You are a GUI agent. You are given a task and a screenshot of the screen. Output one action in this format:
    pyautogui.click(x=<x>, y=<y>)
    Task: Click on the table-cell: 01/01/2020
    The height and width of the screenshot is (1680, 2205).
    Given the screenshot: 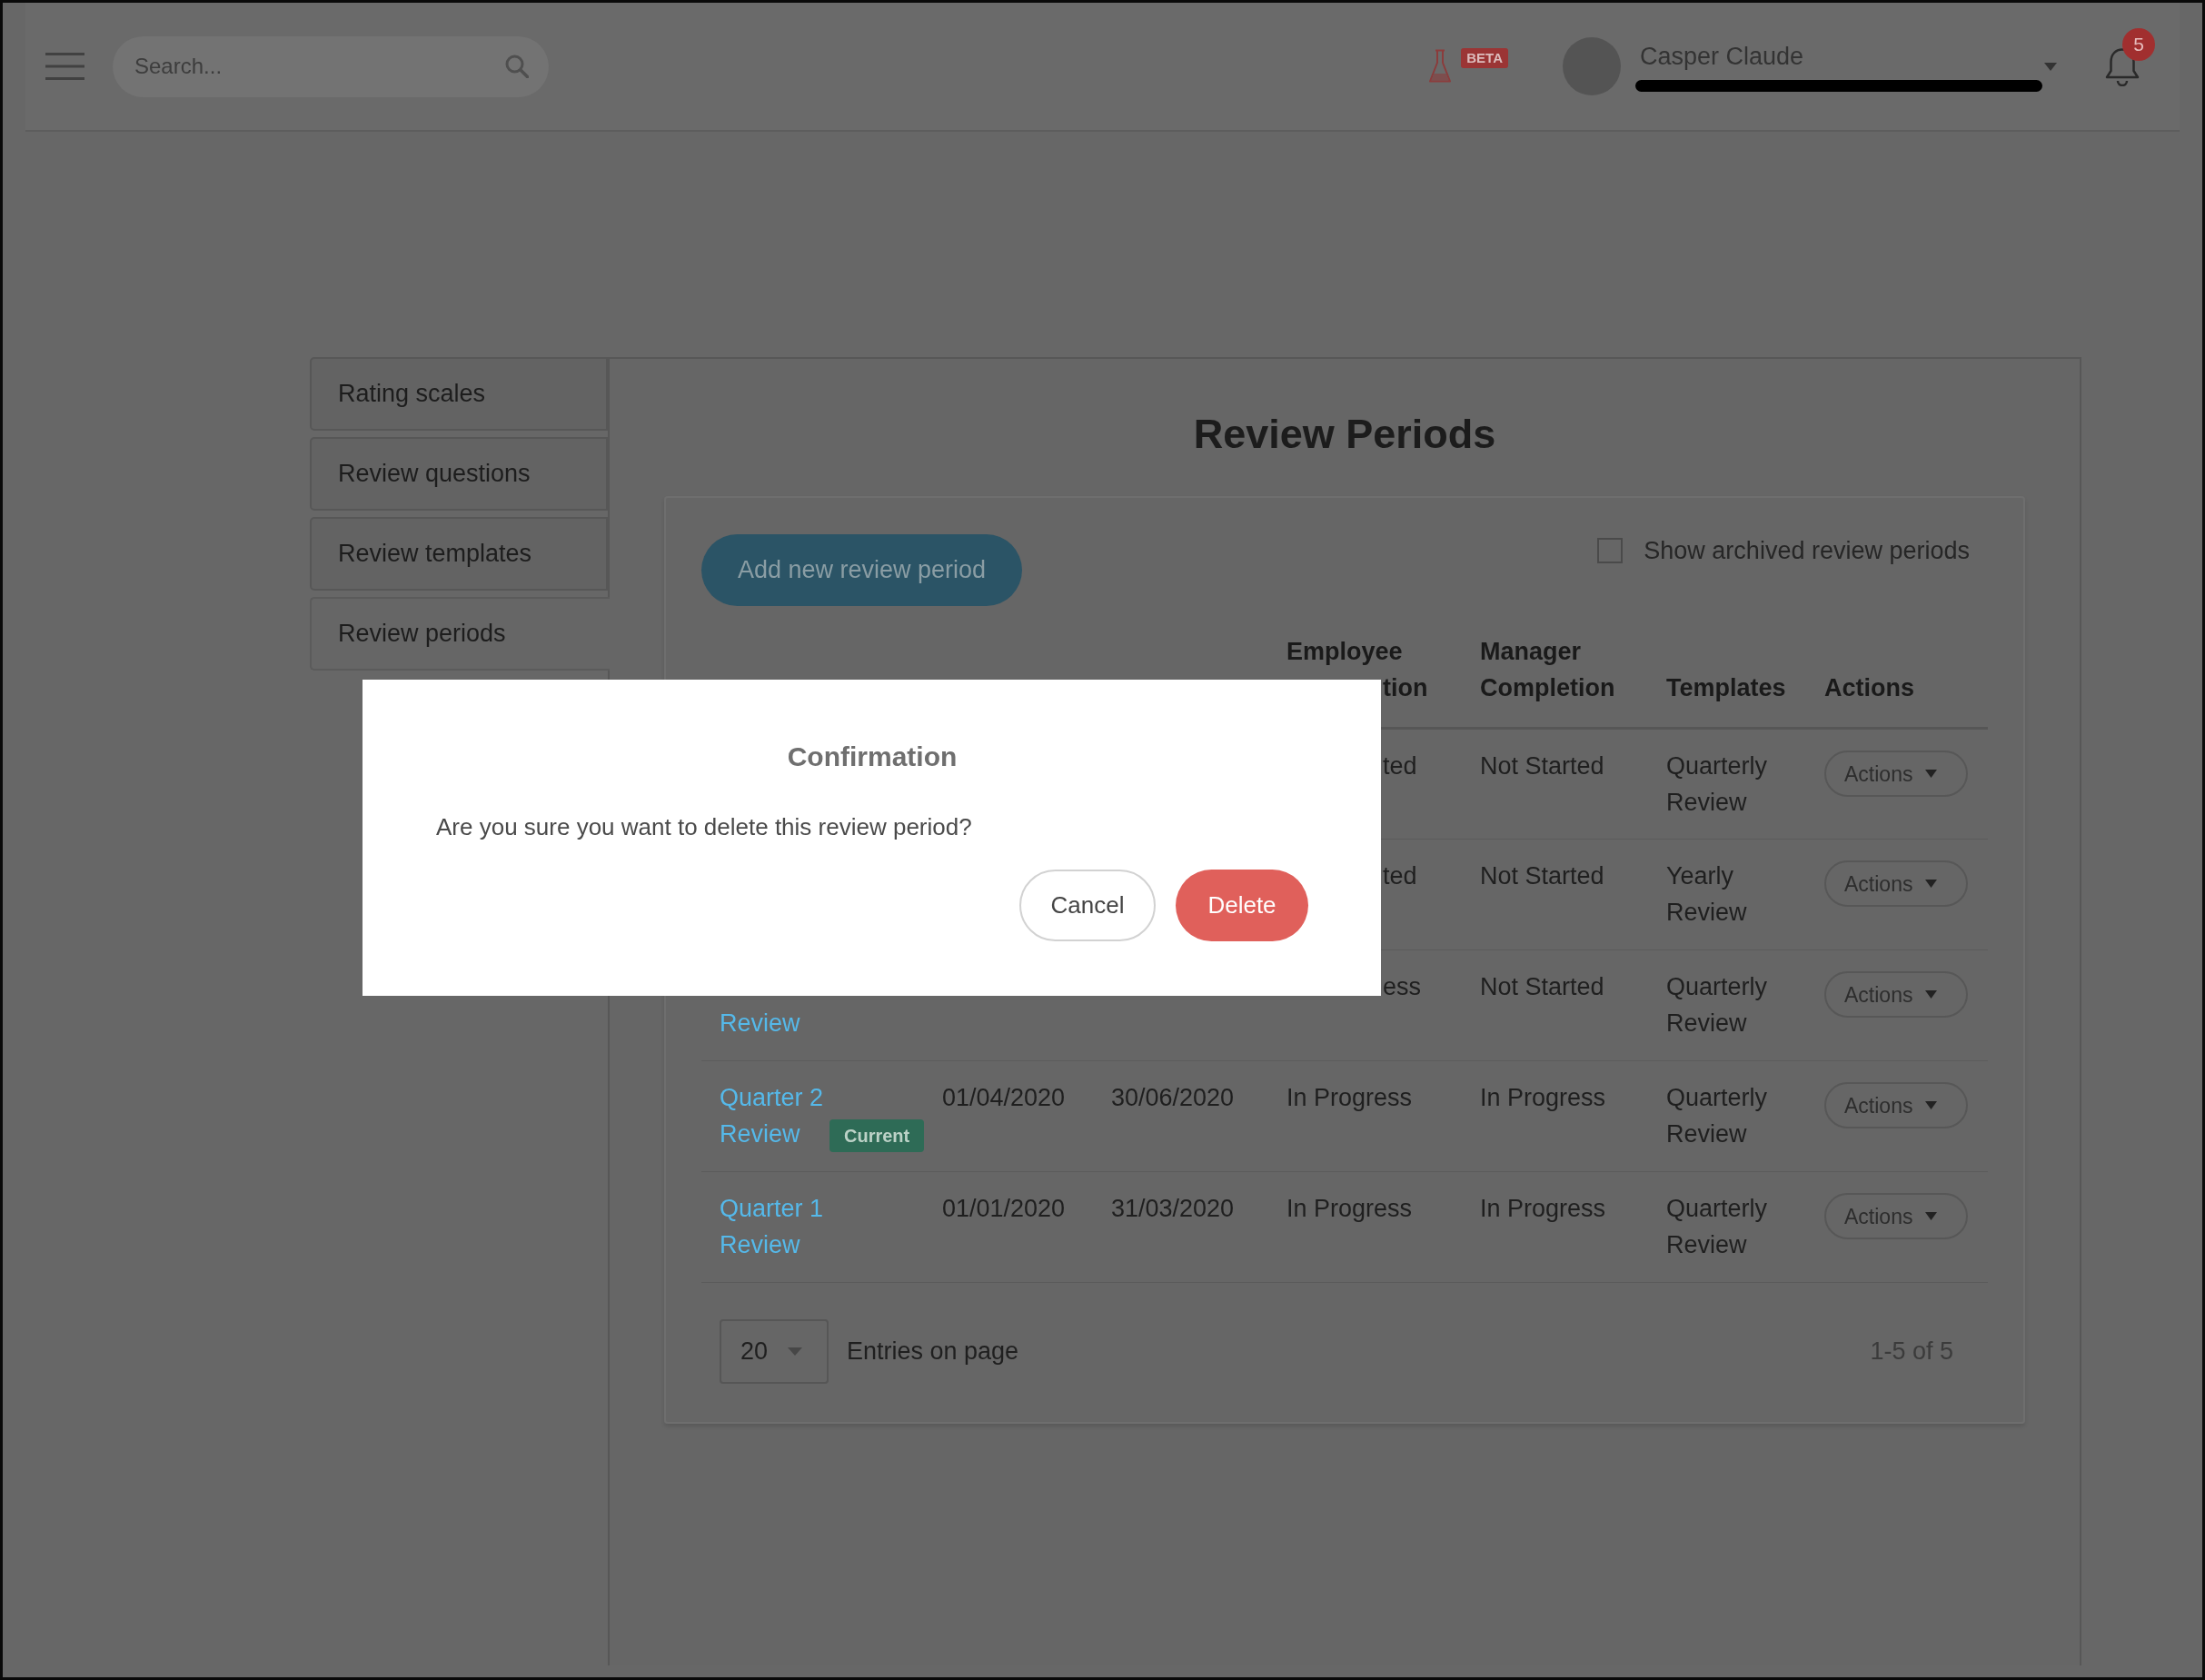 What is the action you would take?
    pyautogui.click(x=1004, y=1209)
    